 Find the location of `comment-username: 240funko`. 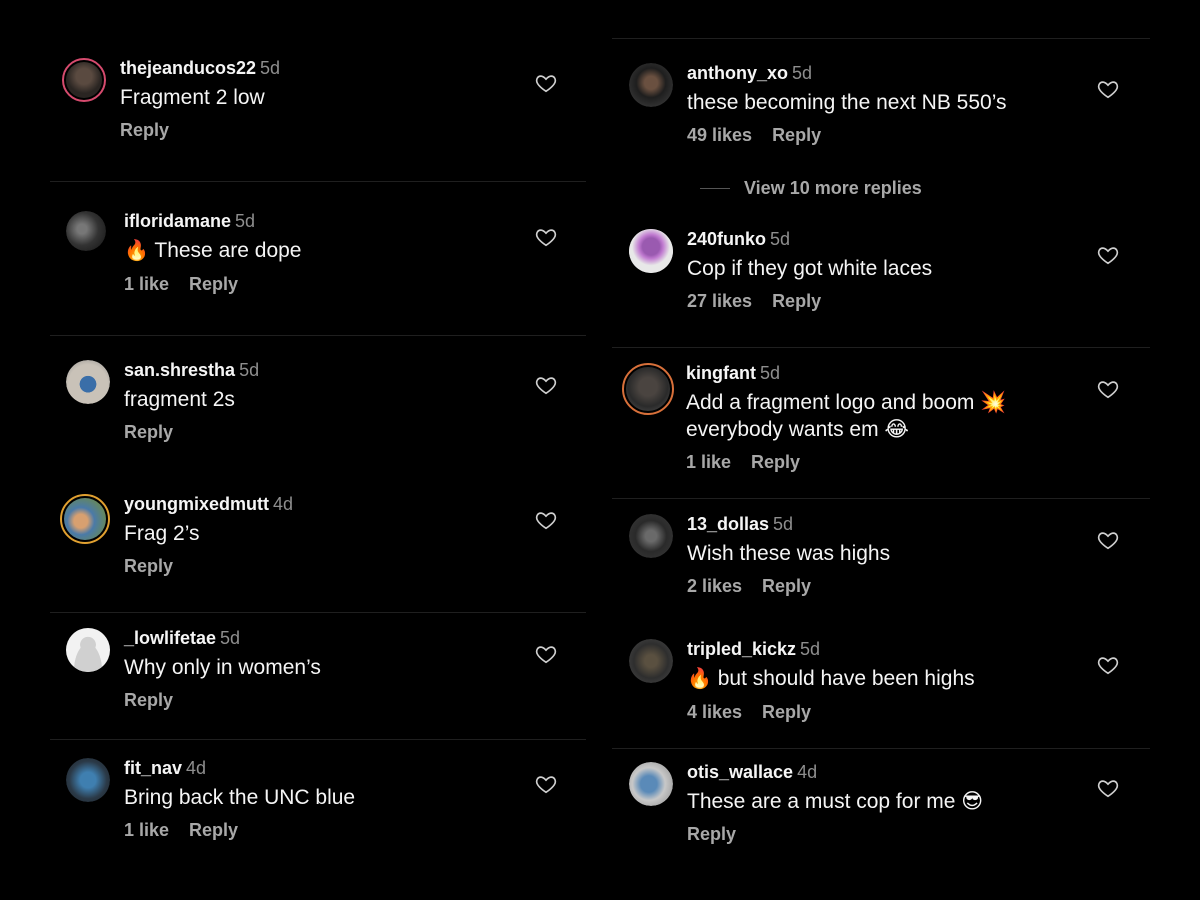

comment-username: 240funko is located at coordinates (726, 239).